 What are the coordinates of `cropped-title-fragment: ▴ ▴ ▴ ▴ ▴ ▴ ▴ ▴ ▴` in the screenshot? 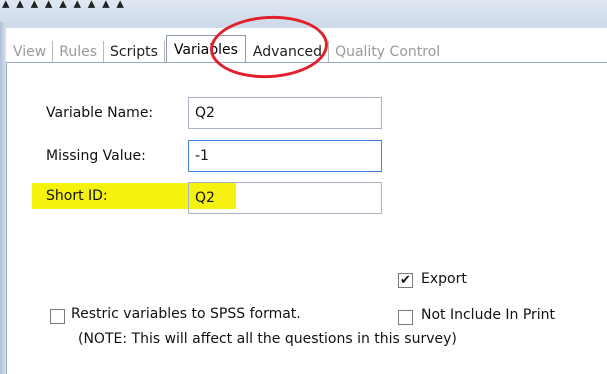 It's located at (63, 6).